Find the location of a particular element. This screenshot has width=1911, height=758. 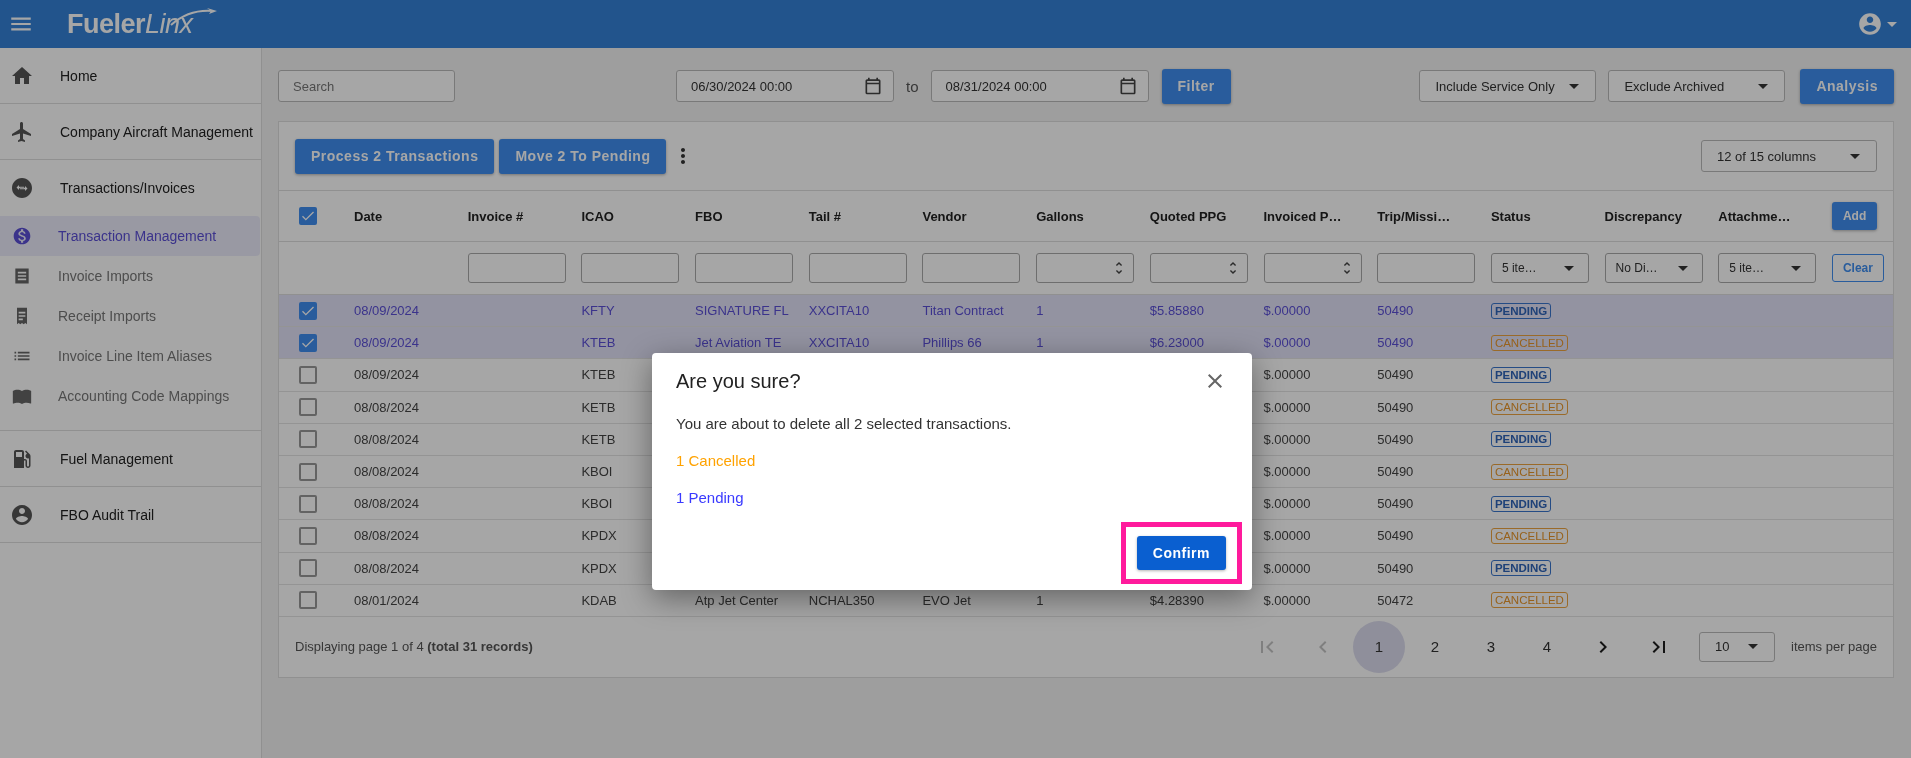

search-field: Search is located at coordinates (366, 86).